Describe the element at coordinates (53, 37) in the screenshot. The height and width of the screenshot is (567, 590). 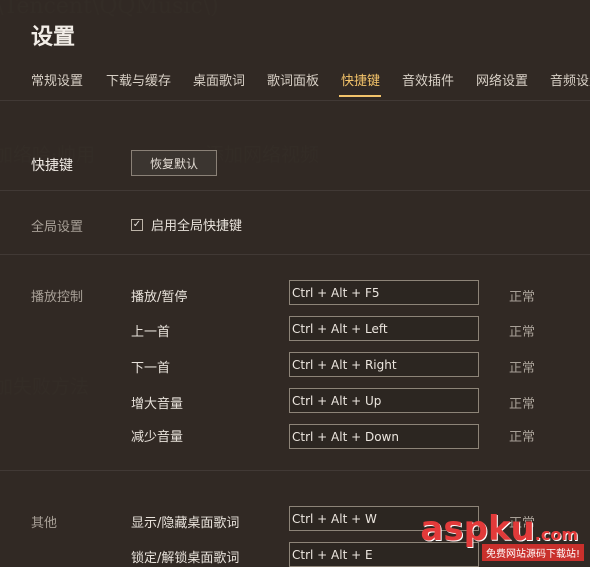
I see `settings-title: 设置` at that location.